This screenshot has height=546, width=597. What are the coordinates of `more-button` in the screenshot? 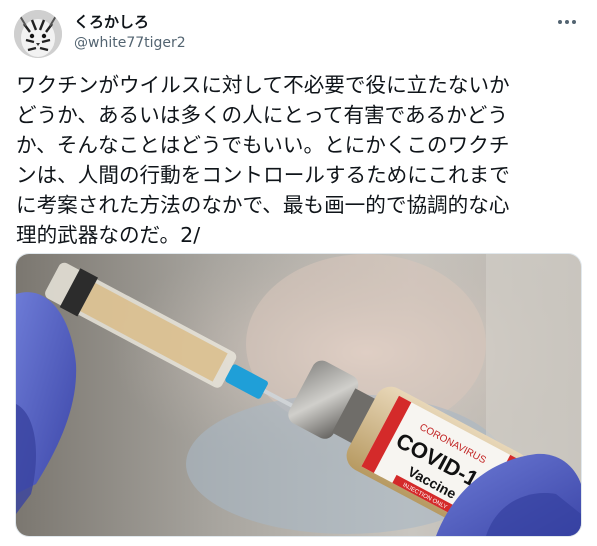 It's located at (567, 22).